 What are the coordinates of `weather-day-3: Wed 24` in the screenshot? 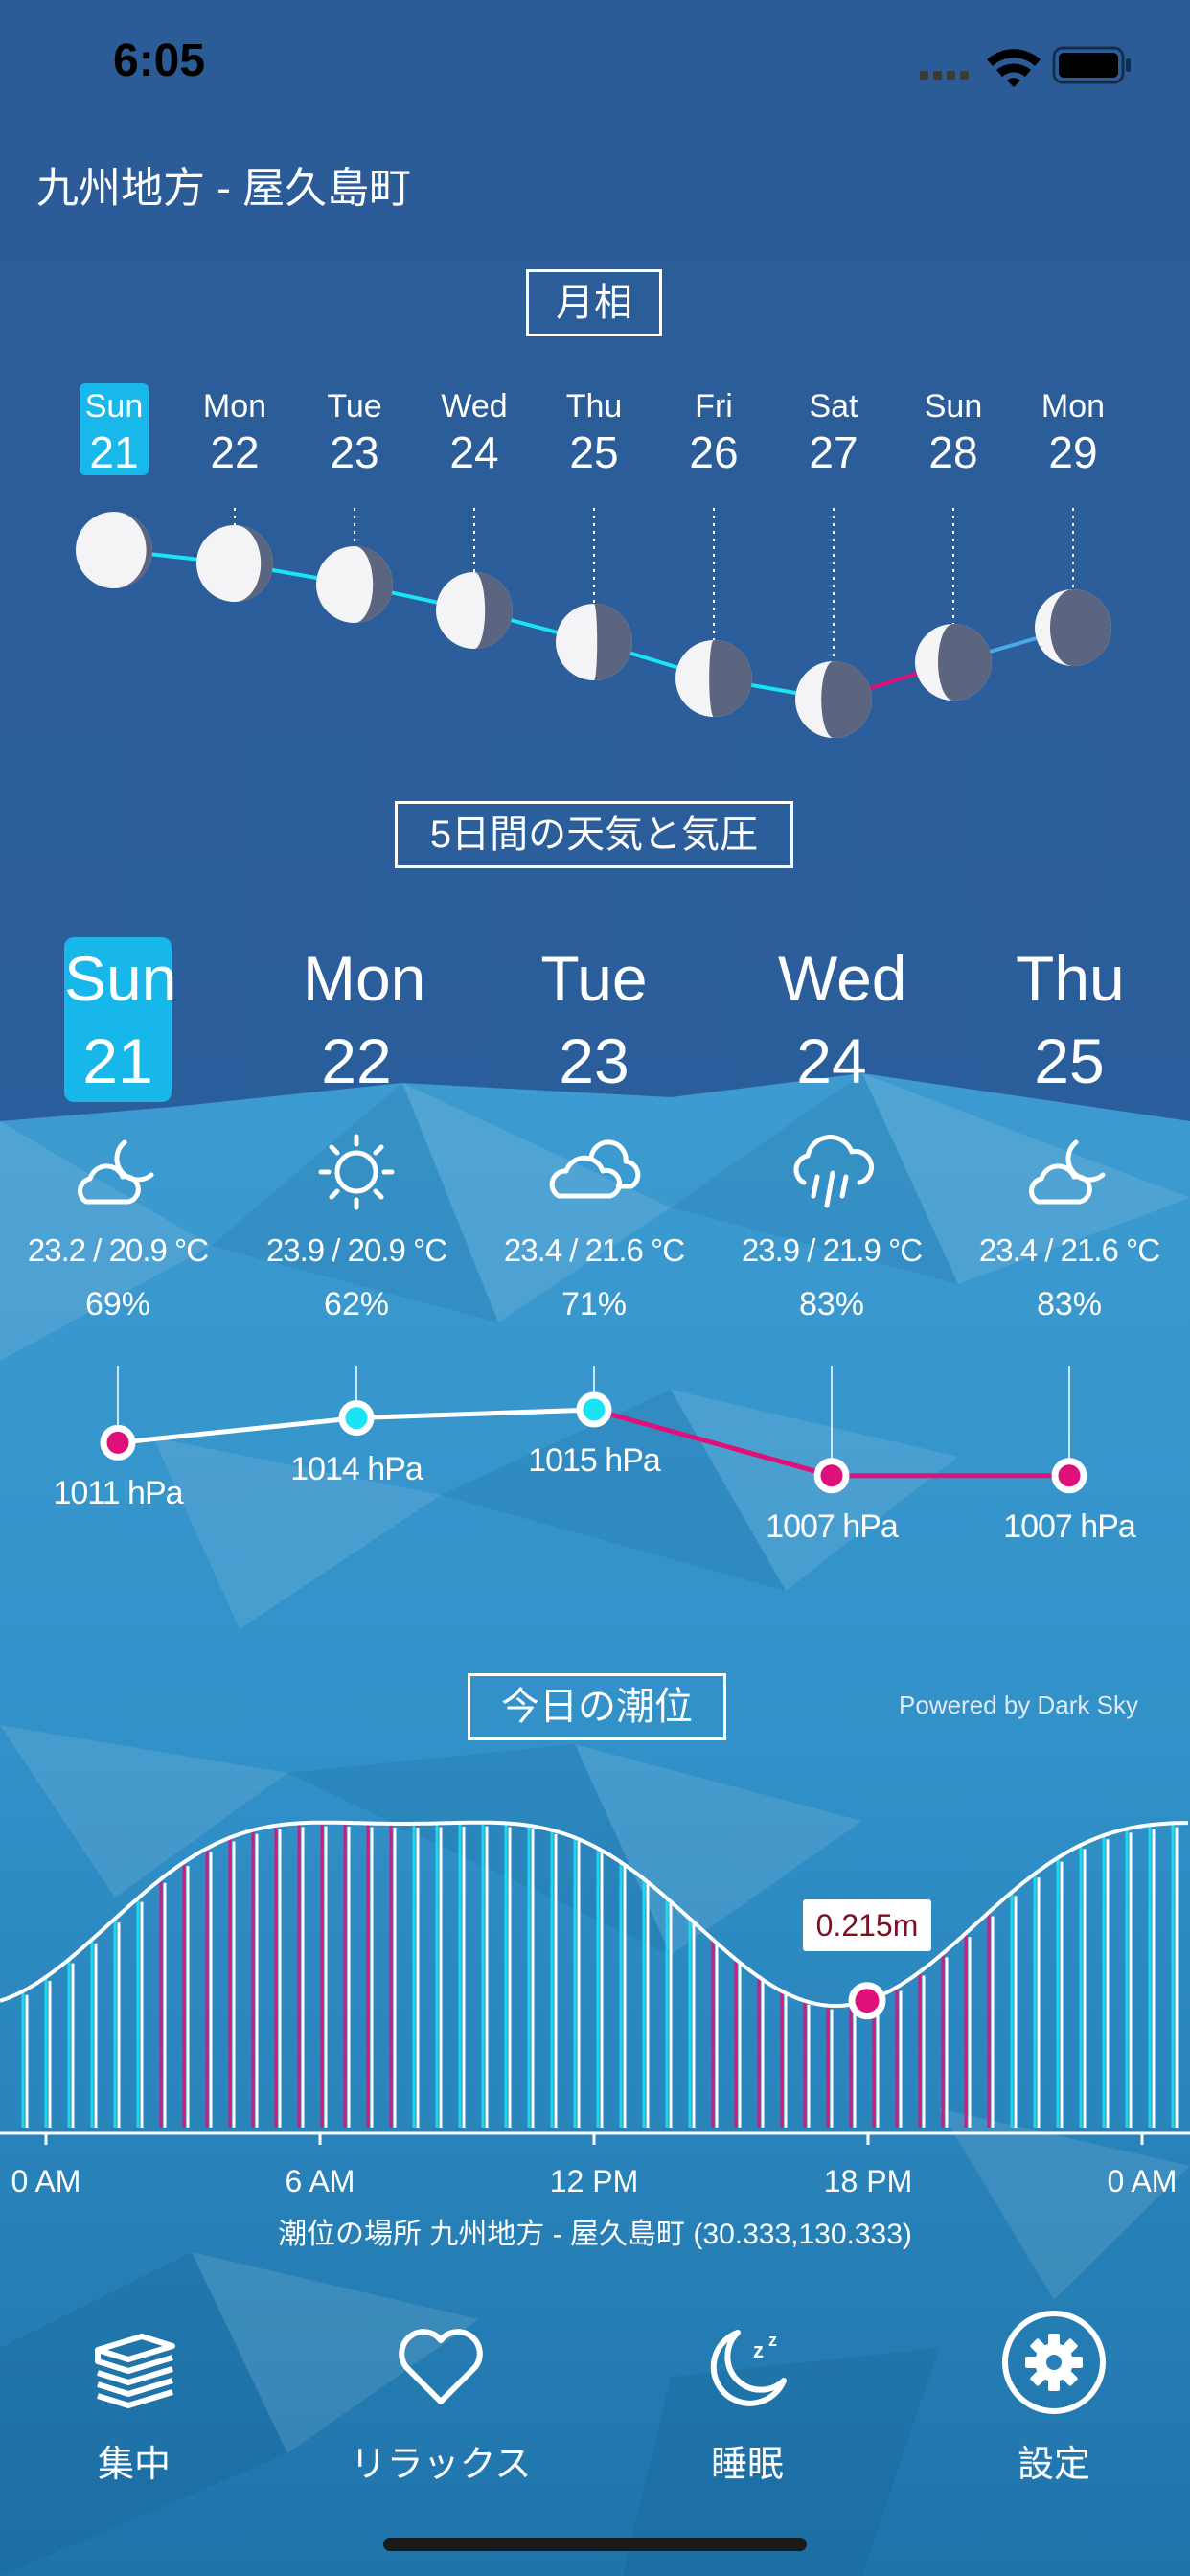 It's located at (842, 1019).